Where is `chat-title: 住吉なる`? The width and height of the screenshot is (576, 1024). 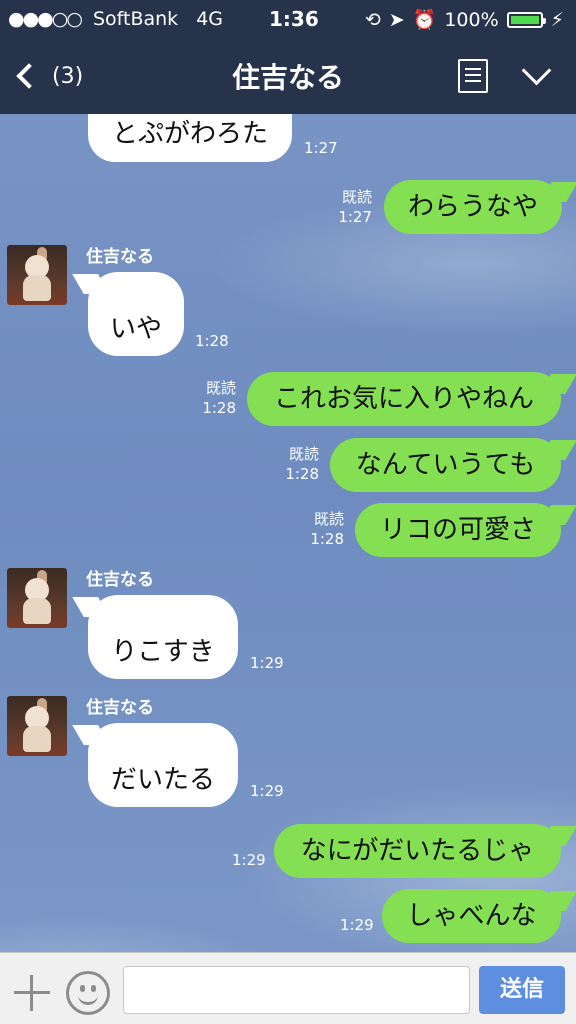
chat-title: 住吉なる is located at coordinates (287, 77).